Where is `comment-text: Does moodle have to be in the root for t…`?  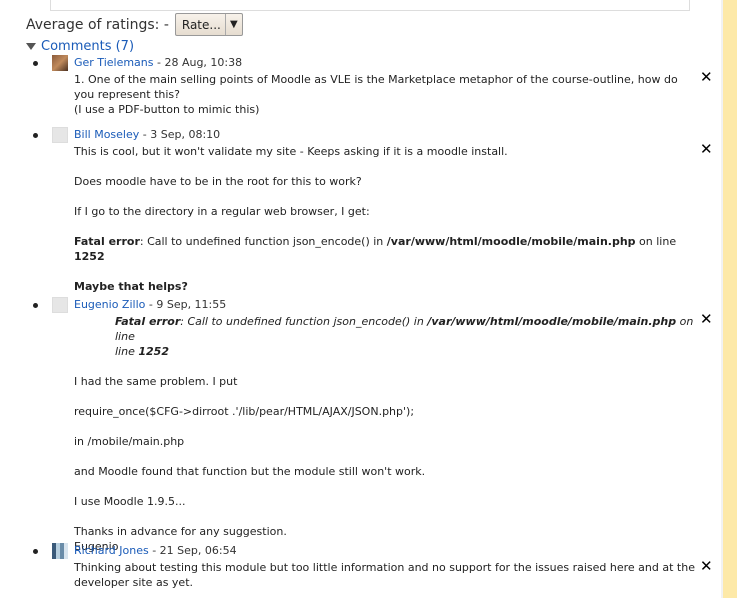
comment-text: Does moodle have to be in the root for t… is located at coordinates (218, 181).